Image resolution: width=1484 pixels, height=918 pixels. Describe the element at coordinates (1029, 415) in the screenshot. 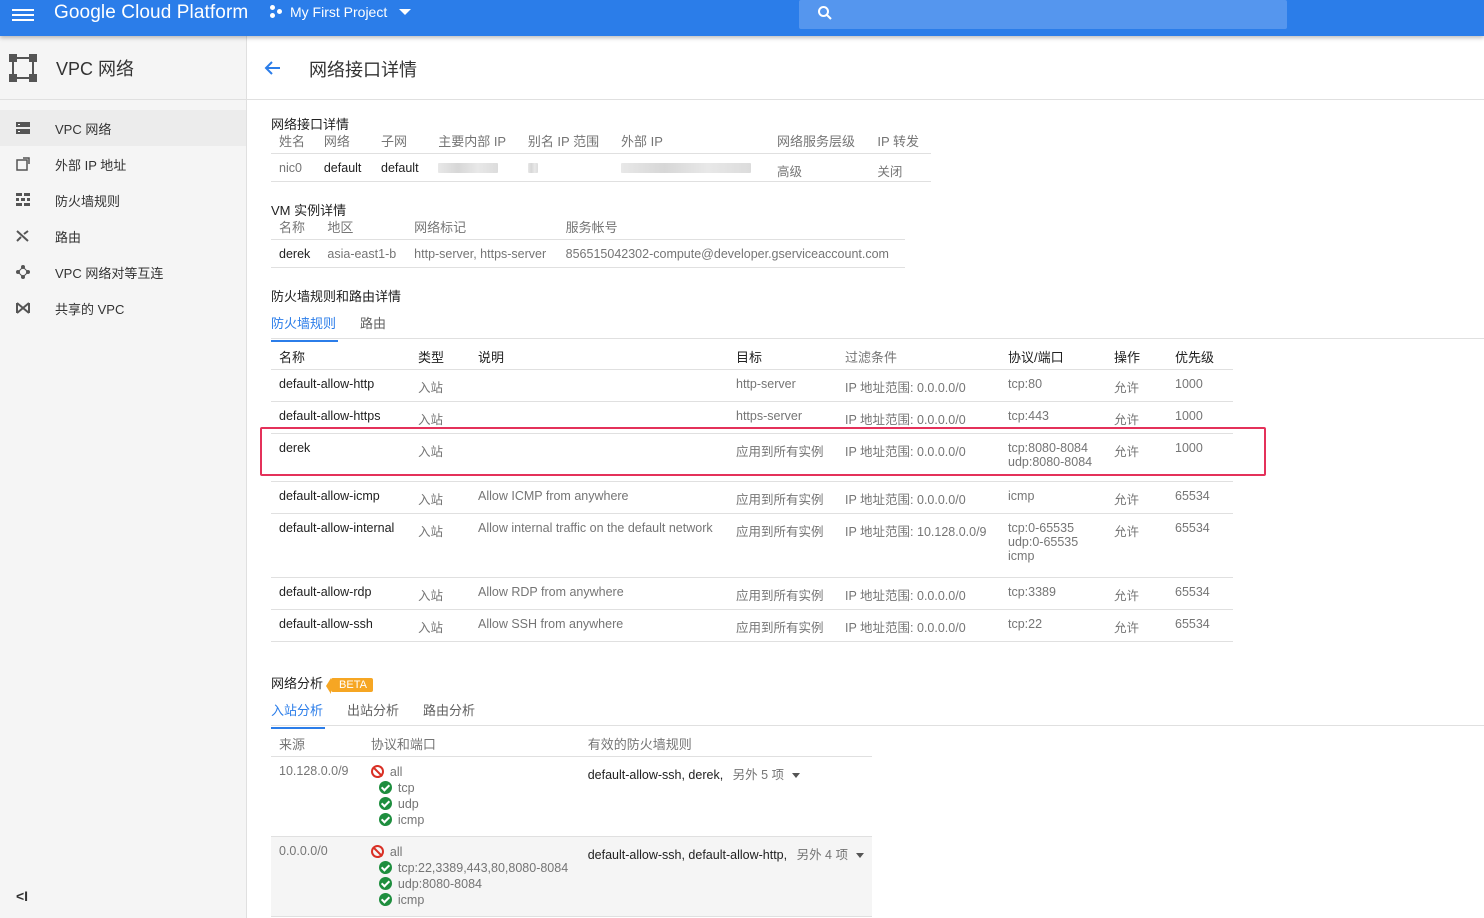

I see `port-line: tcp:443` at that location.